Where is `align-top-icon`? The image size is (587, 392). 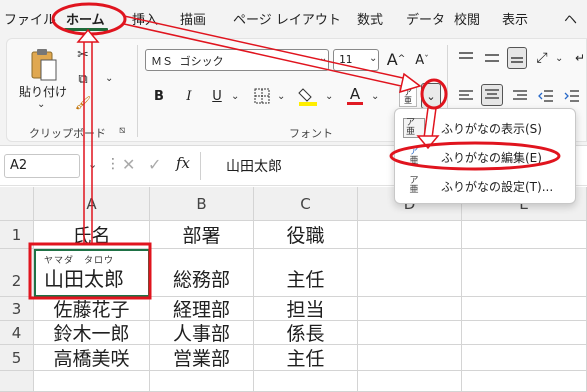
align-top-icon is located at coordinates (466, 58).